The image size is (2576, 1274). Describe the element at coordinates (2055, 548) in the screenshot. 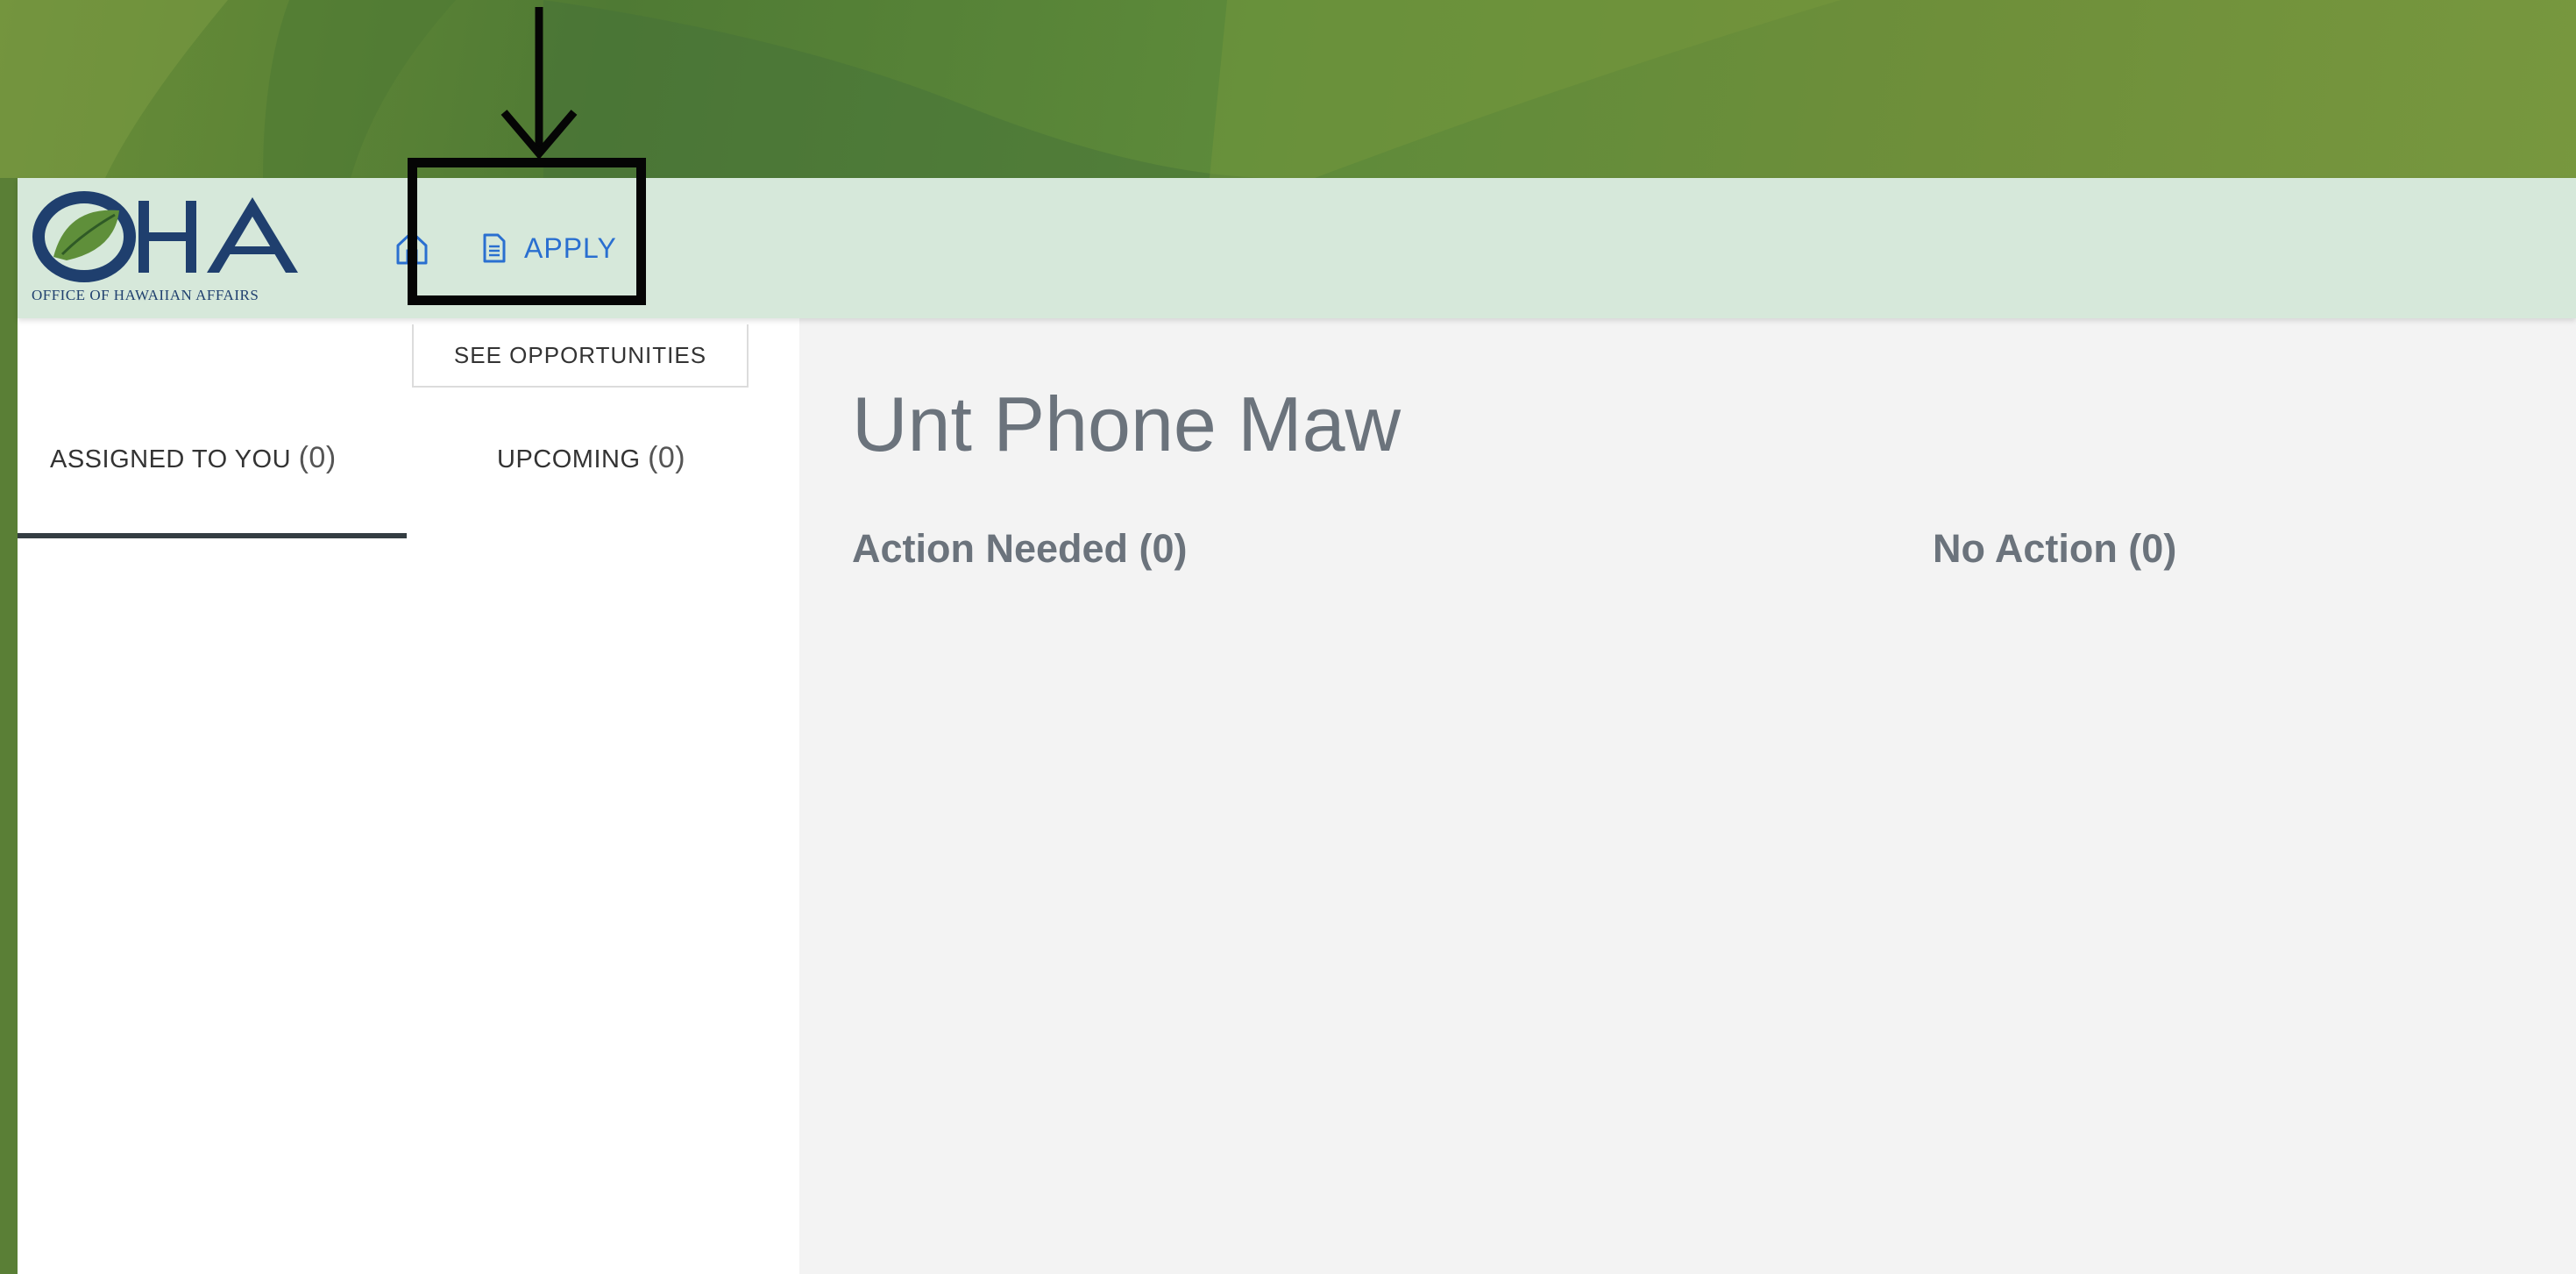

I see `no-action-heading: No Action (0)` at that location.